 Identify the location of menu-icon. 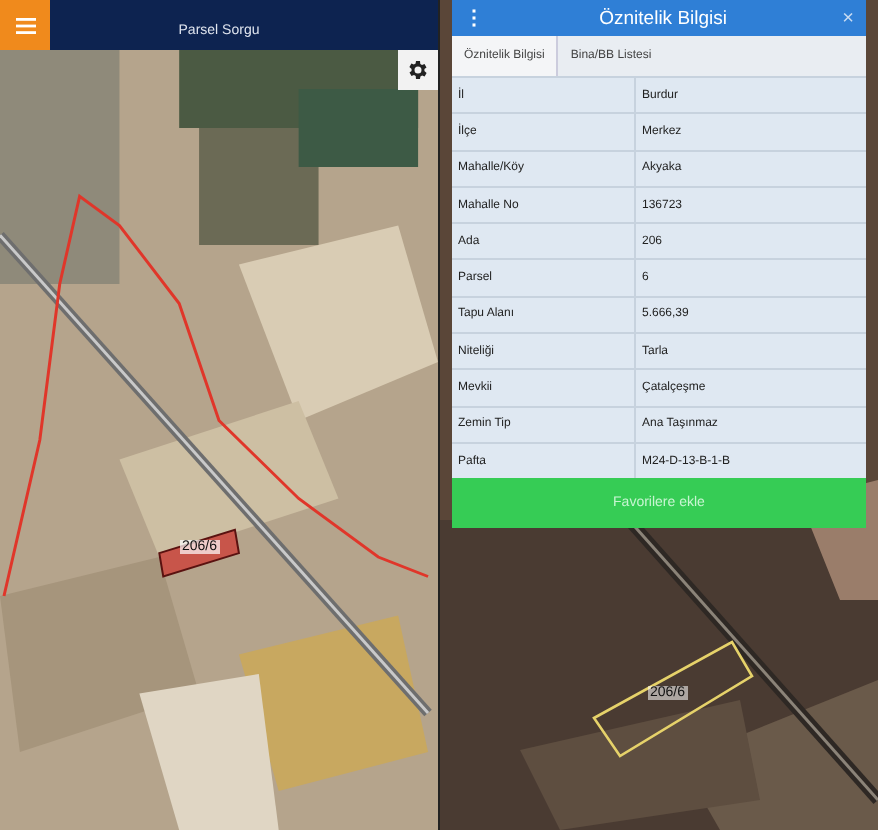
(25, 25).